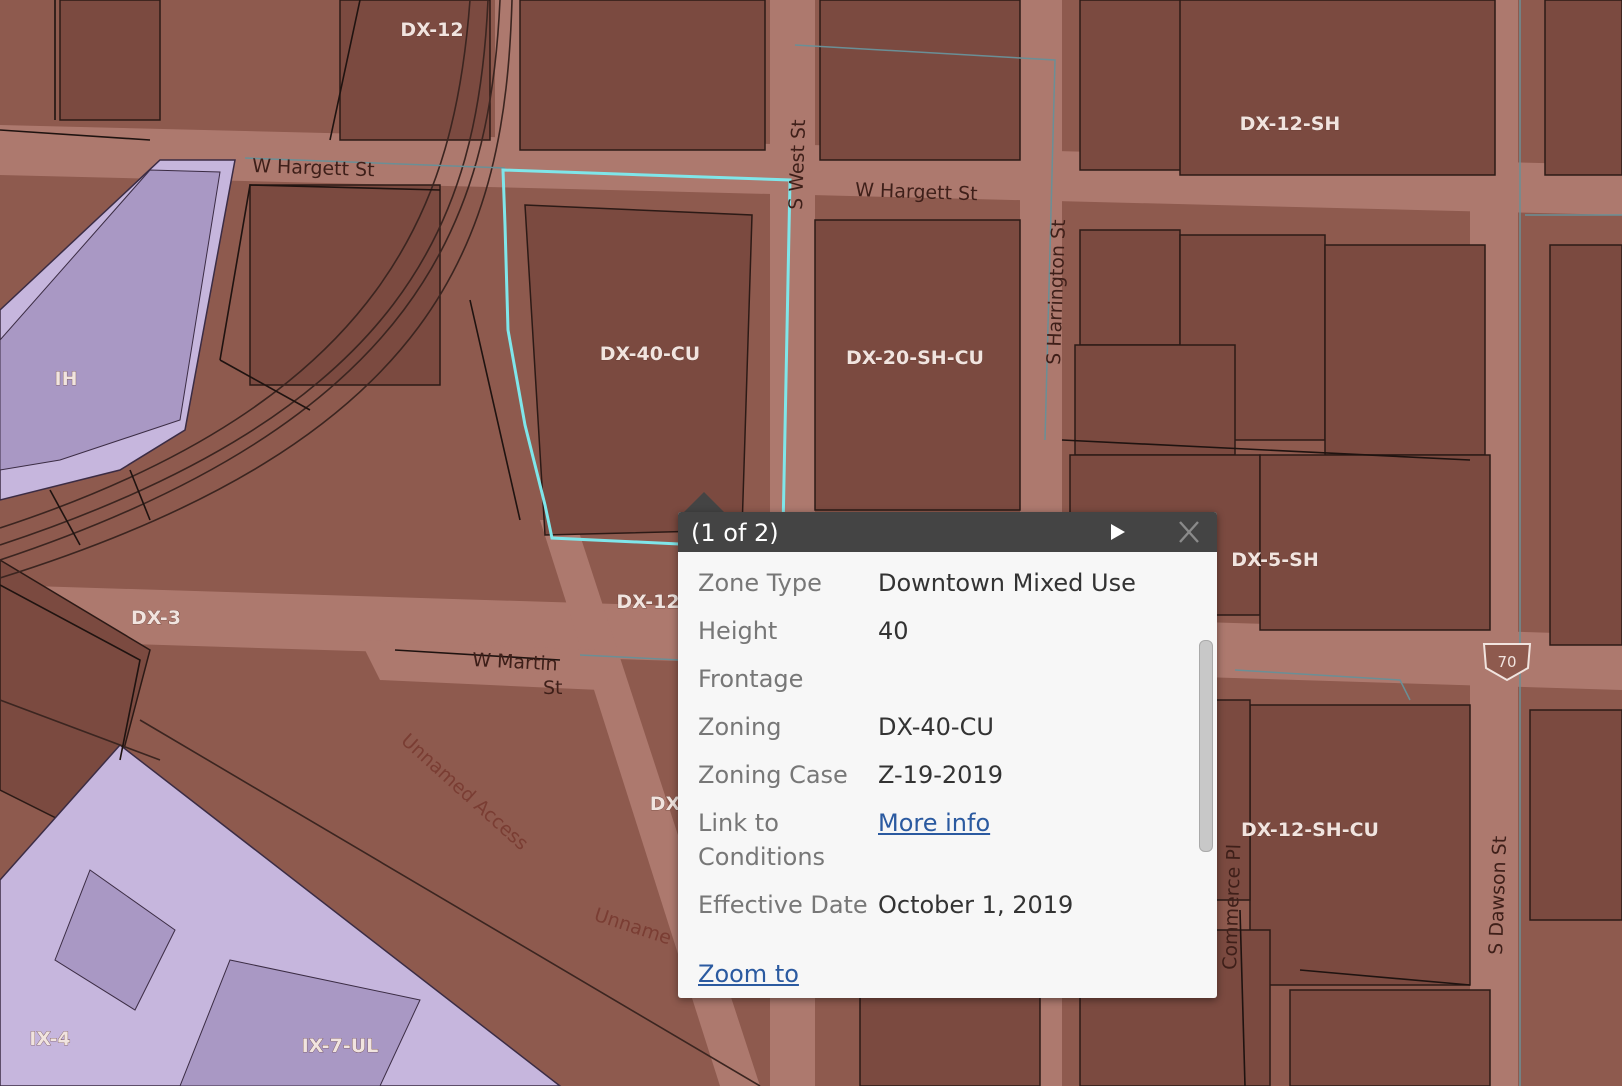 The image size is (1622, 1086). I want to click on close-popup-button, so click(1189, 532).